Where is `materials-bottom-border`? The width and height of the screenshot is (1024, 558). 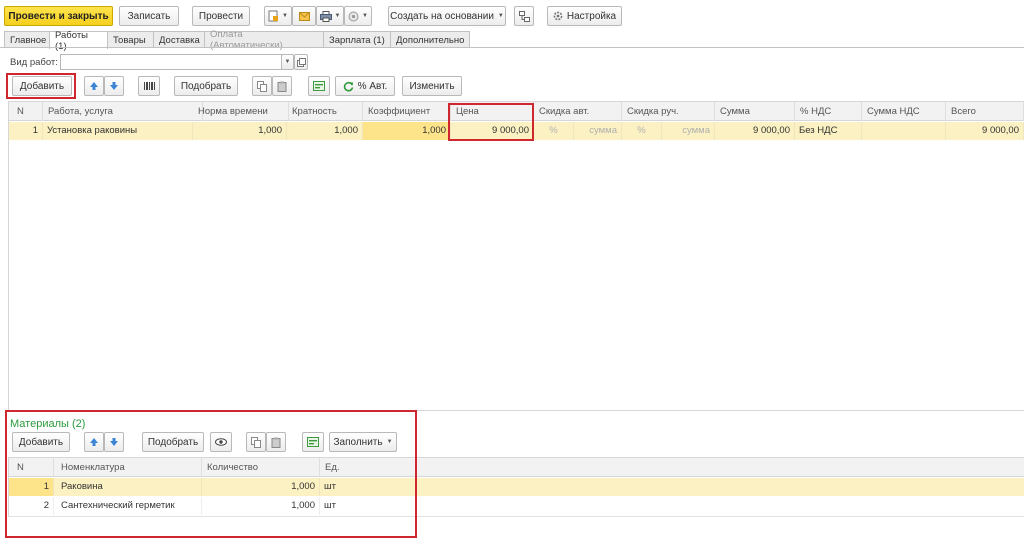
materials-bottom-border is located at coordinates (516, 516).